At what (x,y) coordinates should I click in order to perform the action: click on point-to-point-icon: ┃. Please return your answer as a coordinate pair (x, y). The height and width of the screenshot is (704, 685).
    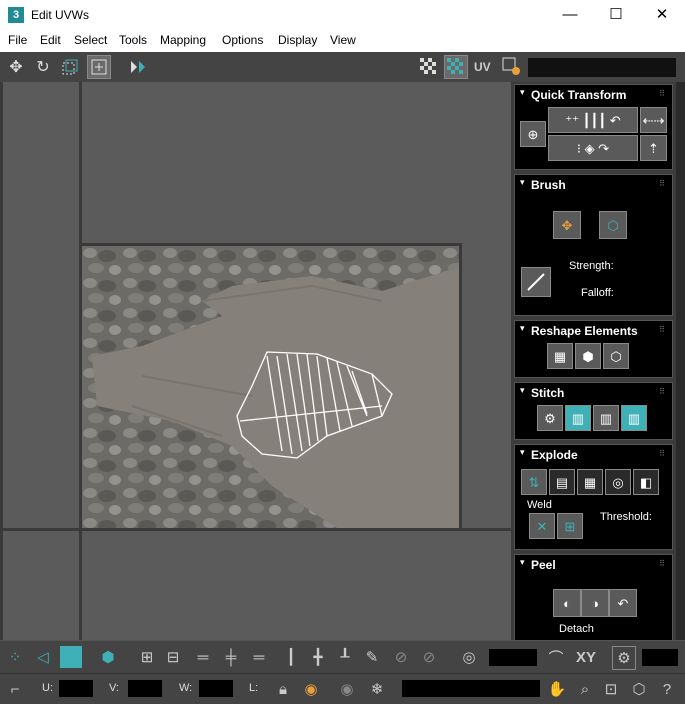
    Looking at the image, I should click on (291, 657).